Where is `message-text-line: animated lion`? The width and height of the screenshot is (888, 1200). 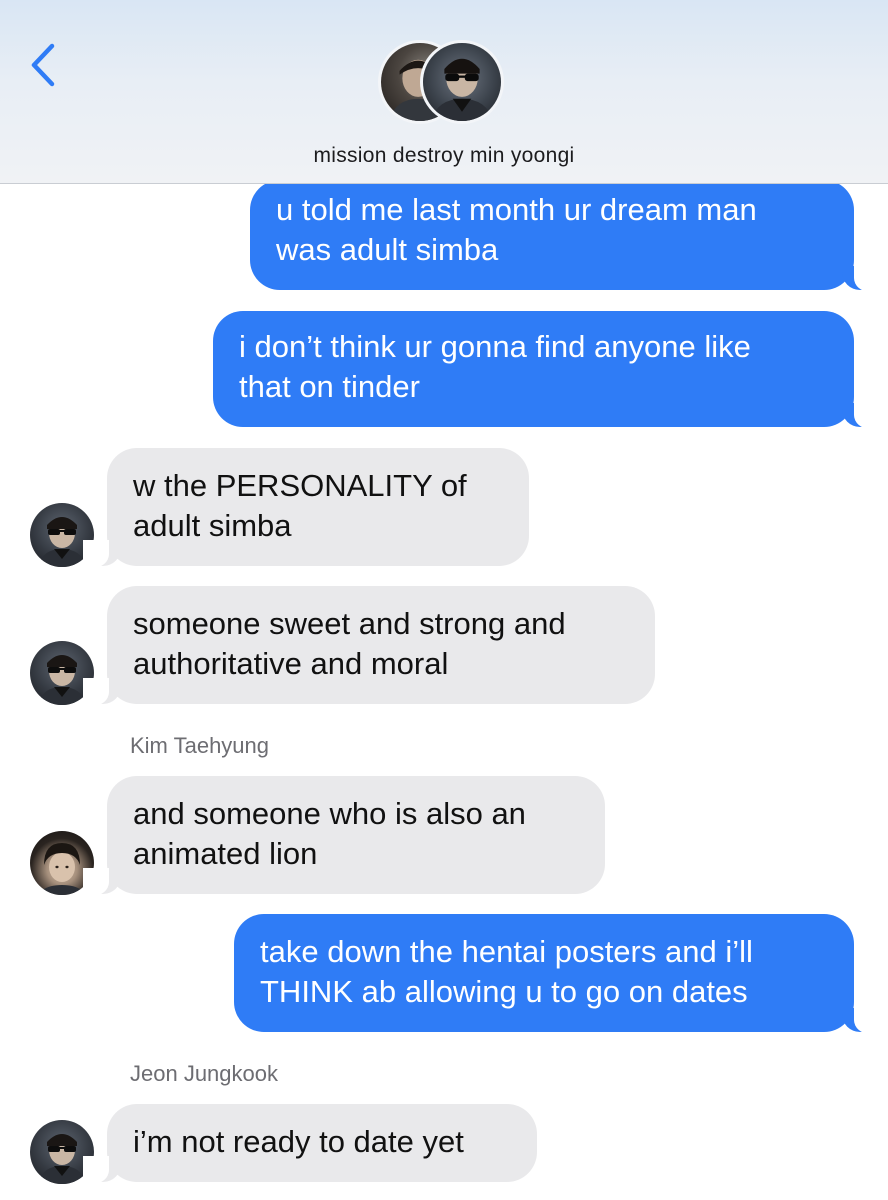
message-text-line: animated lion is located at coordinates (225, 853).